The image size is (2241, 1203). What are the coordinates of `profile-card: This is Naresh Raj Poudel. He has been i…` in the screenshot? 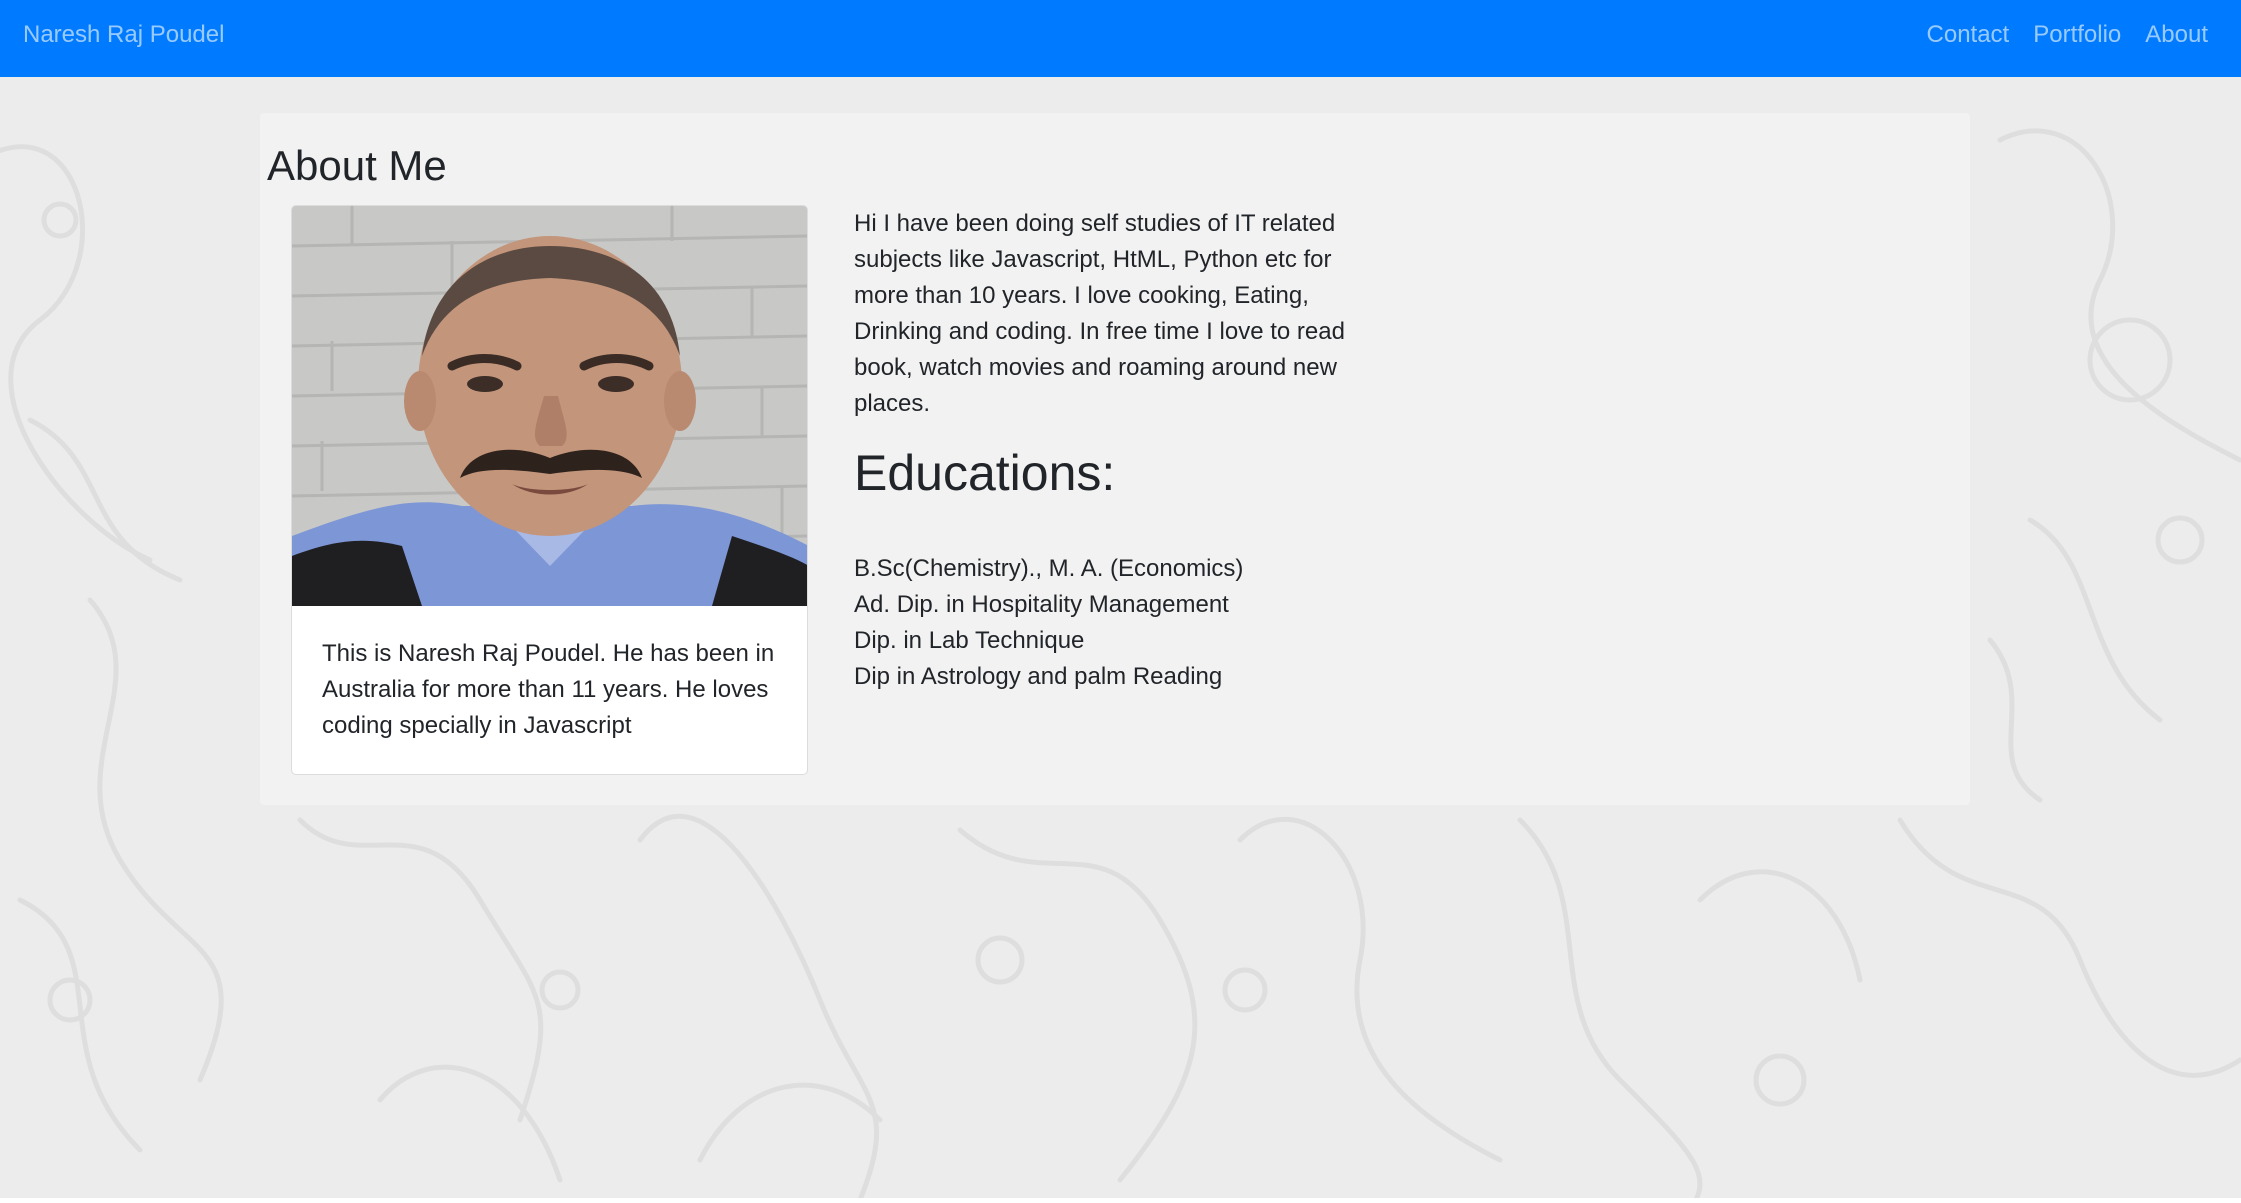 It's located at (549, 490).